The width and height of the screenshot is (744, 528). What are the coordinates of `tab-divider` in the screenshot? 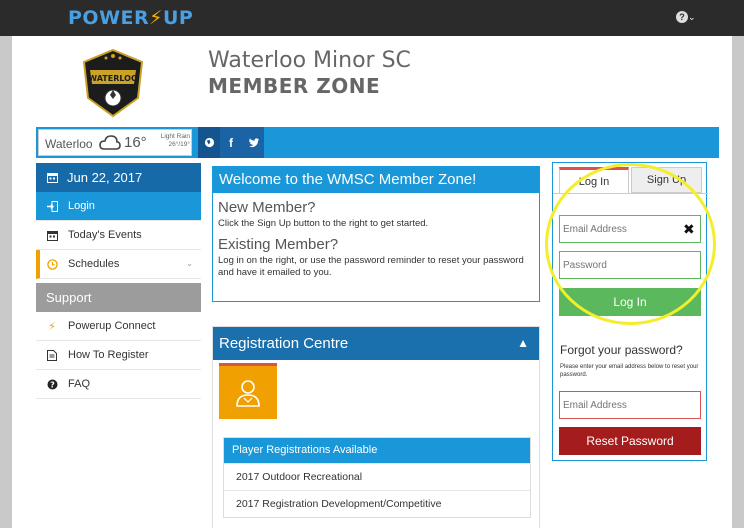 It's located at (630, 193).